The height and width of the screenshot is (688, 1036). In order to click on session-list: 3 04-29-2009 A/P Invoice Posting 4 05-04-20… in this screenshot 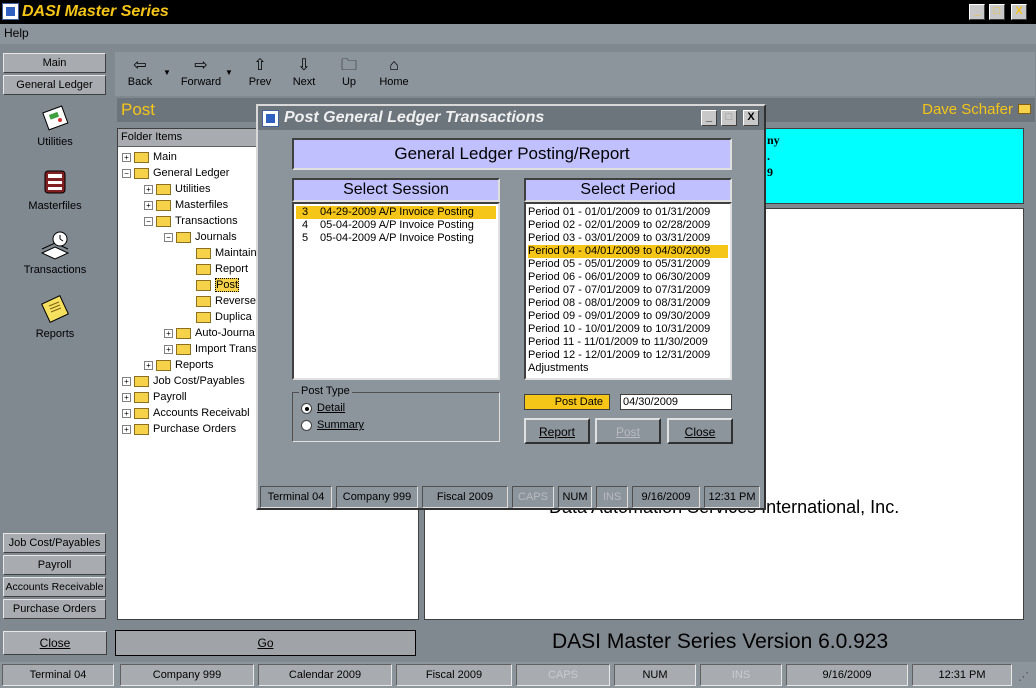, I will do `click(396, 291)`.